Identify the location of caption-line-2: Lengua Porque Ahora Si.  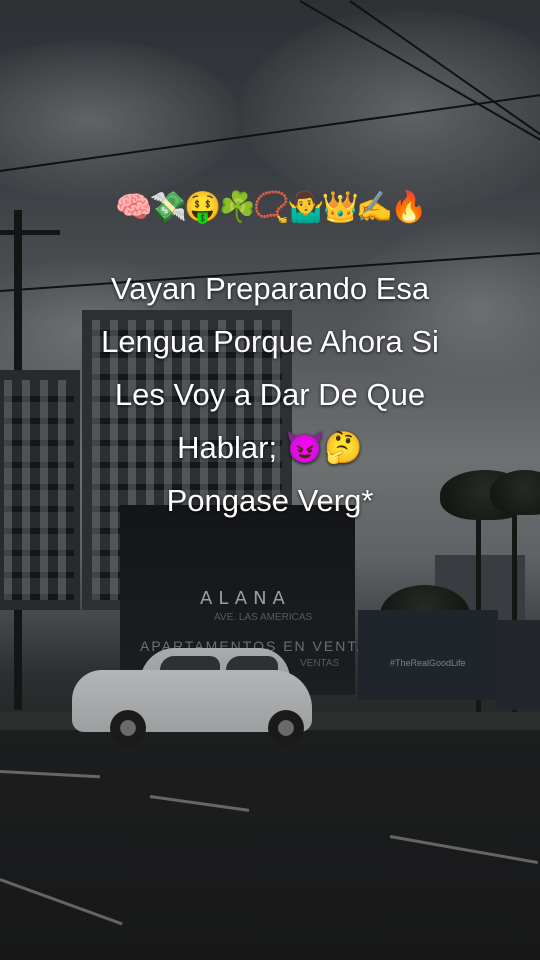
(270, 341).